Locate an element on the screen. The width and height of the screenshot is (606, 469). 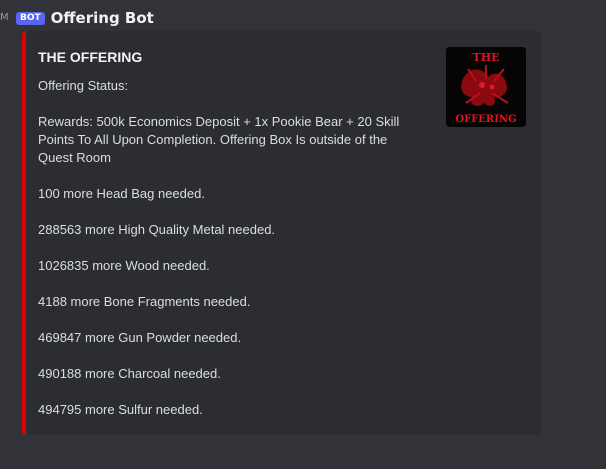
embed-accent-bar is located at coordinates (24, 233).